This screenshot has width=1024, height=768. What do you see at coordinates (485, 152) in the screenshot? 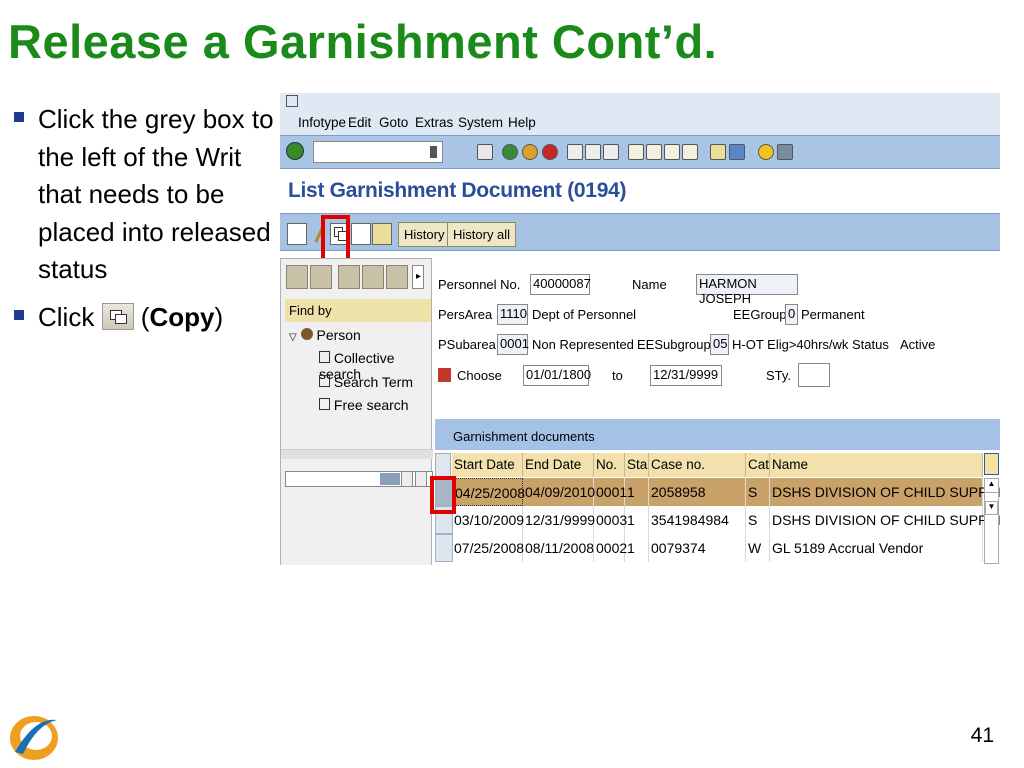
I see `save-icon` at bounding box center [485, 152].